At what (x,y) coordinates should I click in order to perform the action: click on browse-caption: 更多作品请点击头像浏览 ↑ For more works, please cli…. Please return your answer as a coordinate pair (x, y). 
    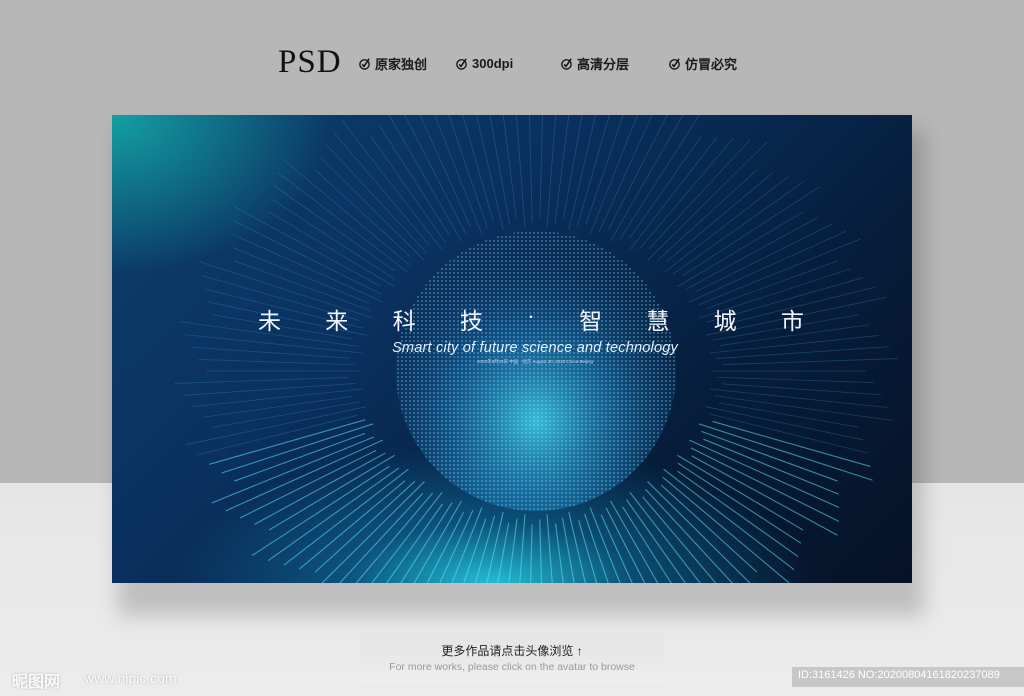
    Looking at the image, I should click on (512, 658).